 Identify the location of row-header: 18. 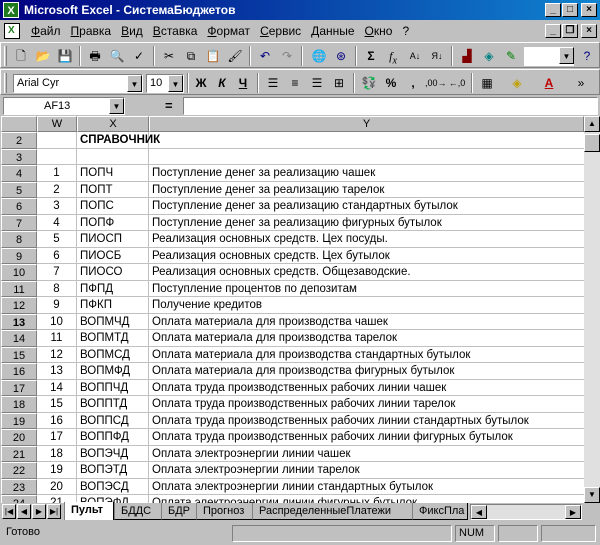
(19, 404).